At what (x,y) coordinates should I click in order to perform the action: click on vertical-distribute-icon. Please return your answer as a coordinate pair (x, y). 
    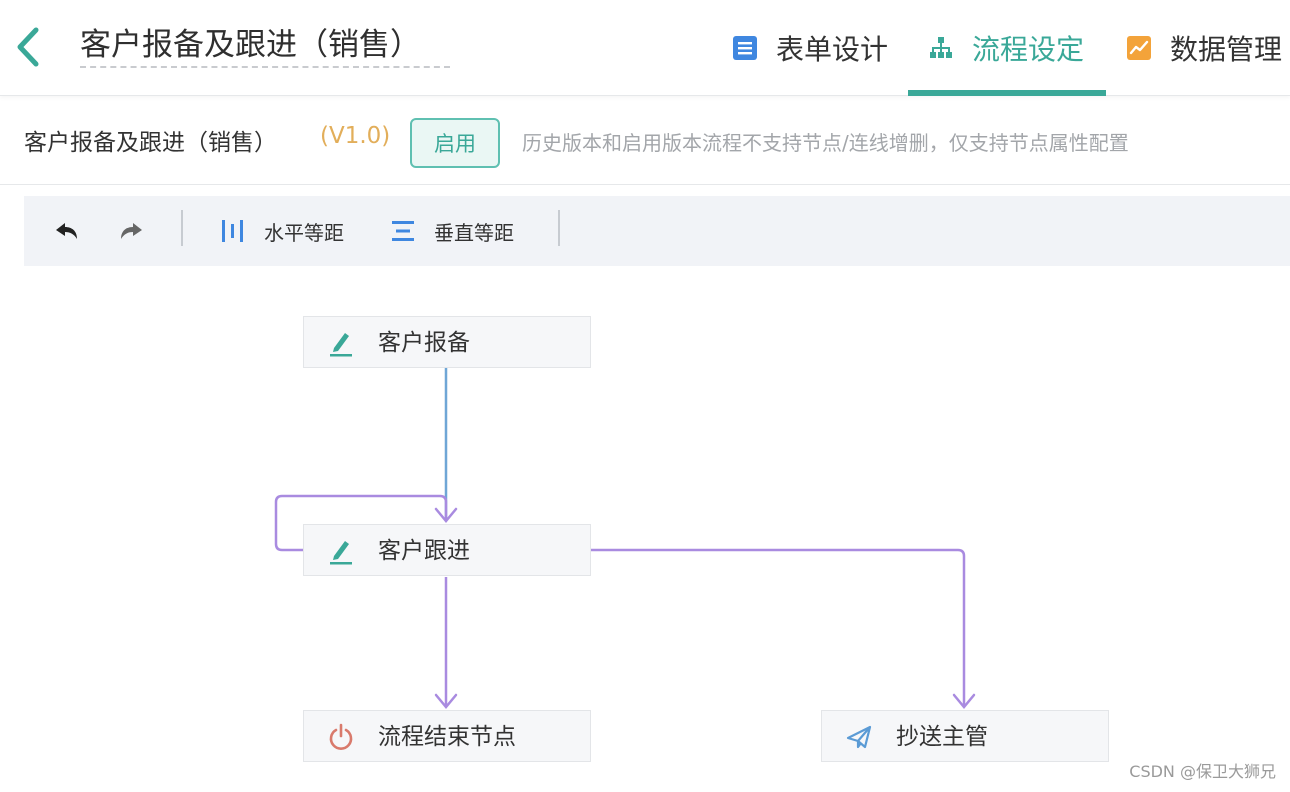
    Looking at the image, I should click on (403, 231).